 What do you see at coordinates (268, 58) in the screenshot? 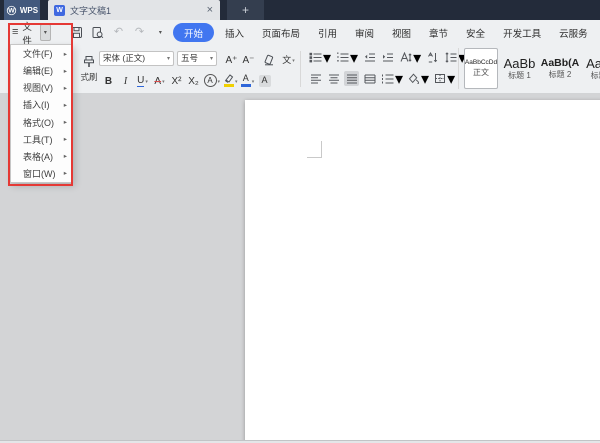
I see `clear-format-button` at bounding box center [268, 58].